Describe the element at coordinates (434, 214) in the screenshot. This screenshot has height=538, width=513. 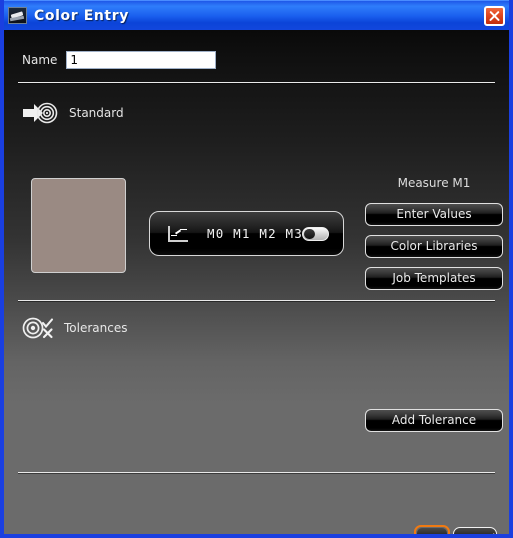
I see `enter-values-button: Enter Values` at that location.